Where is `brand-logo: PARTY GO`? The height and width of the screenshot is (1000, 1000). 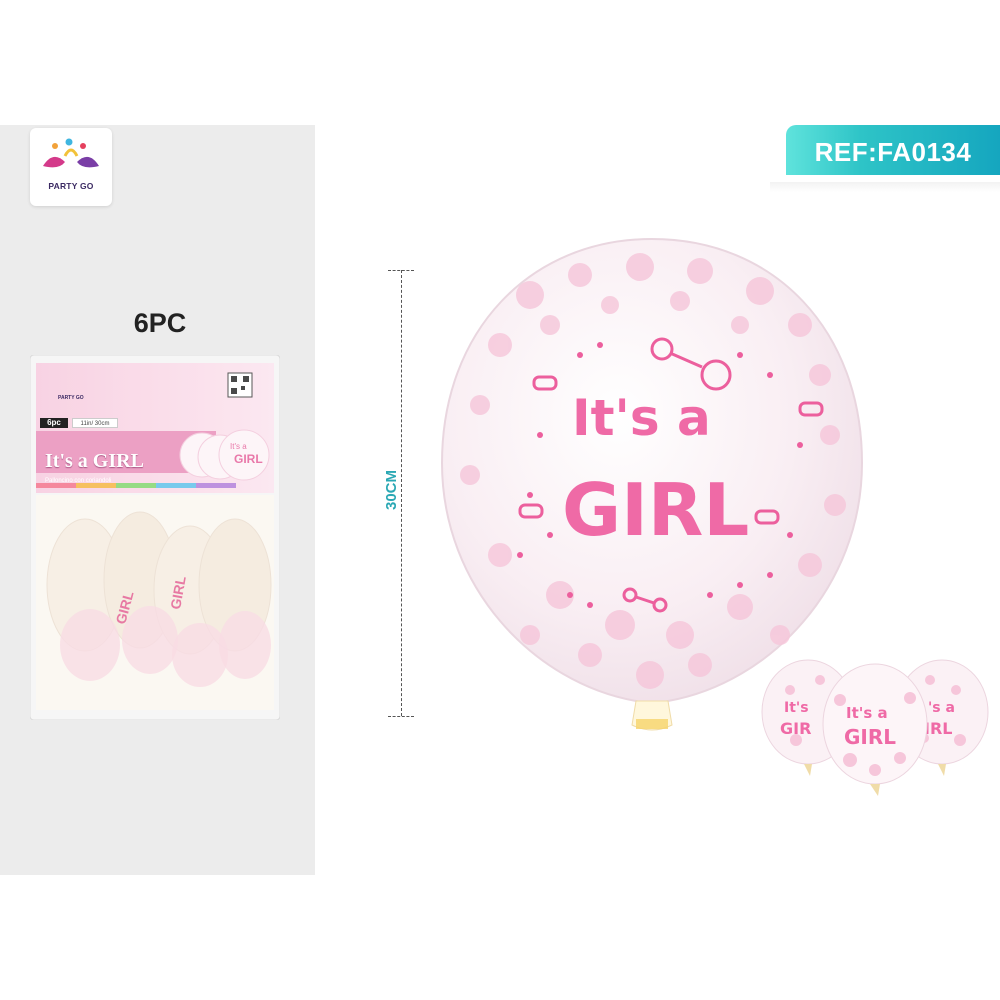 brand-logo: PARTY GO is located at coordinates (71, 167).